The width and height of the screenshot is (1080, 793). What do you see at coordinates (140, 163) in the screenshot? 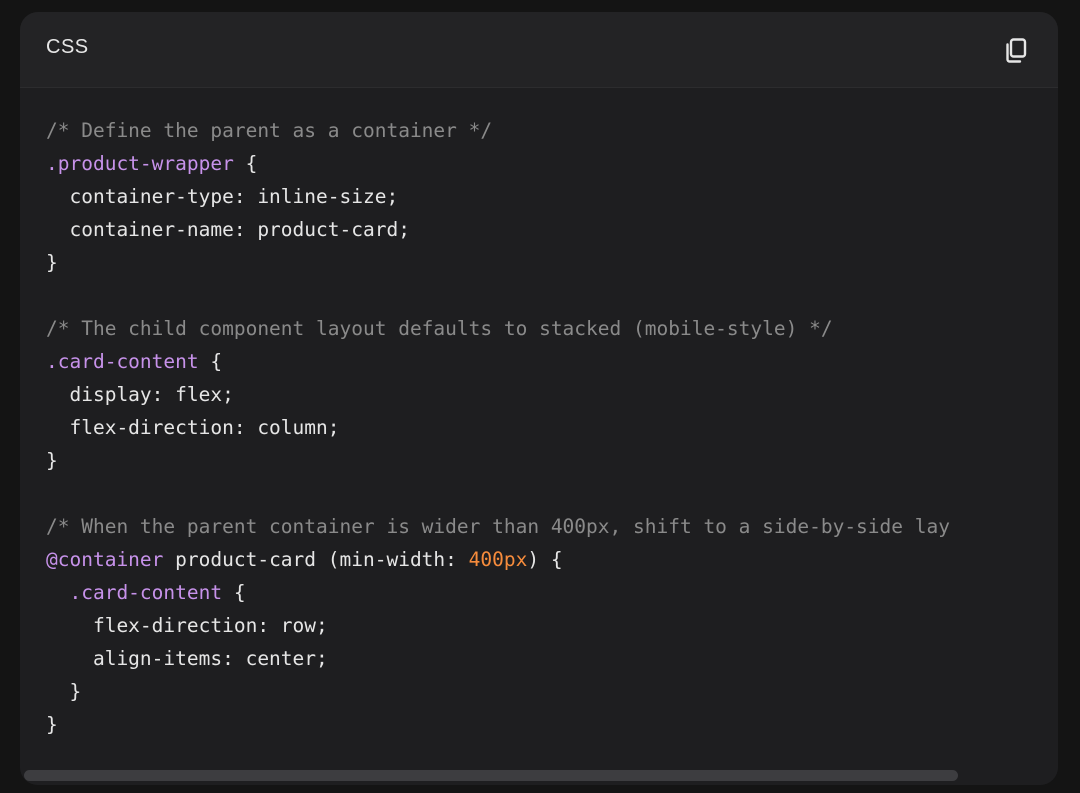
I see `code-token-selector: .product-wrapper` at bounding box center [140, 163].